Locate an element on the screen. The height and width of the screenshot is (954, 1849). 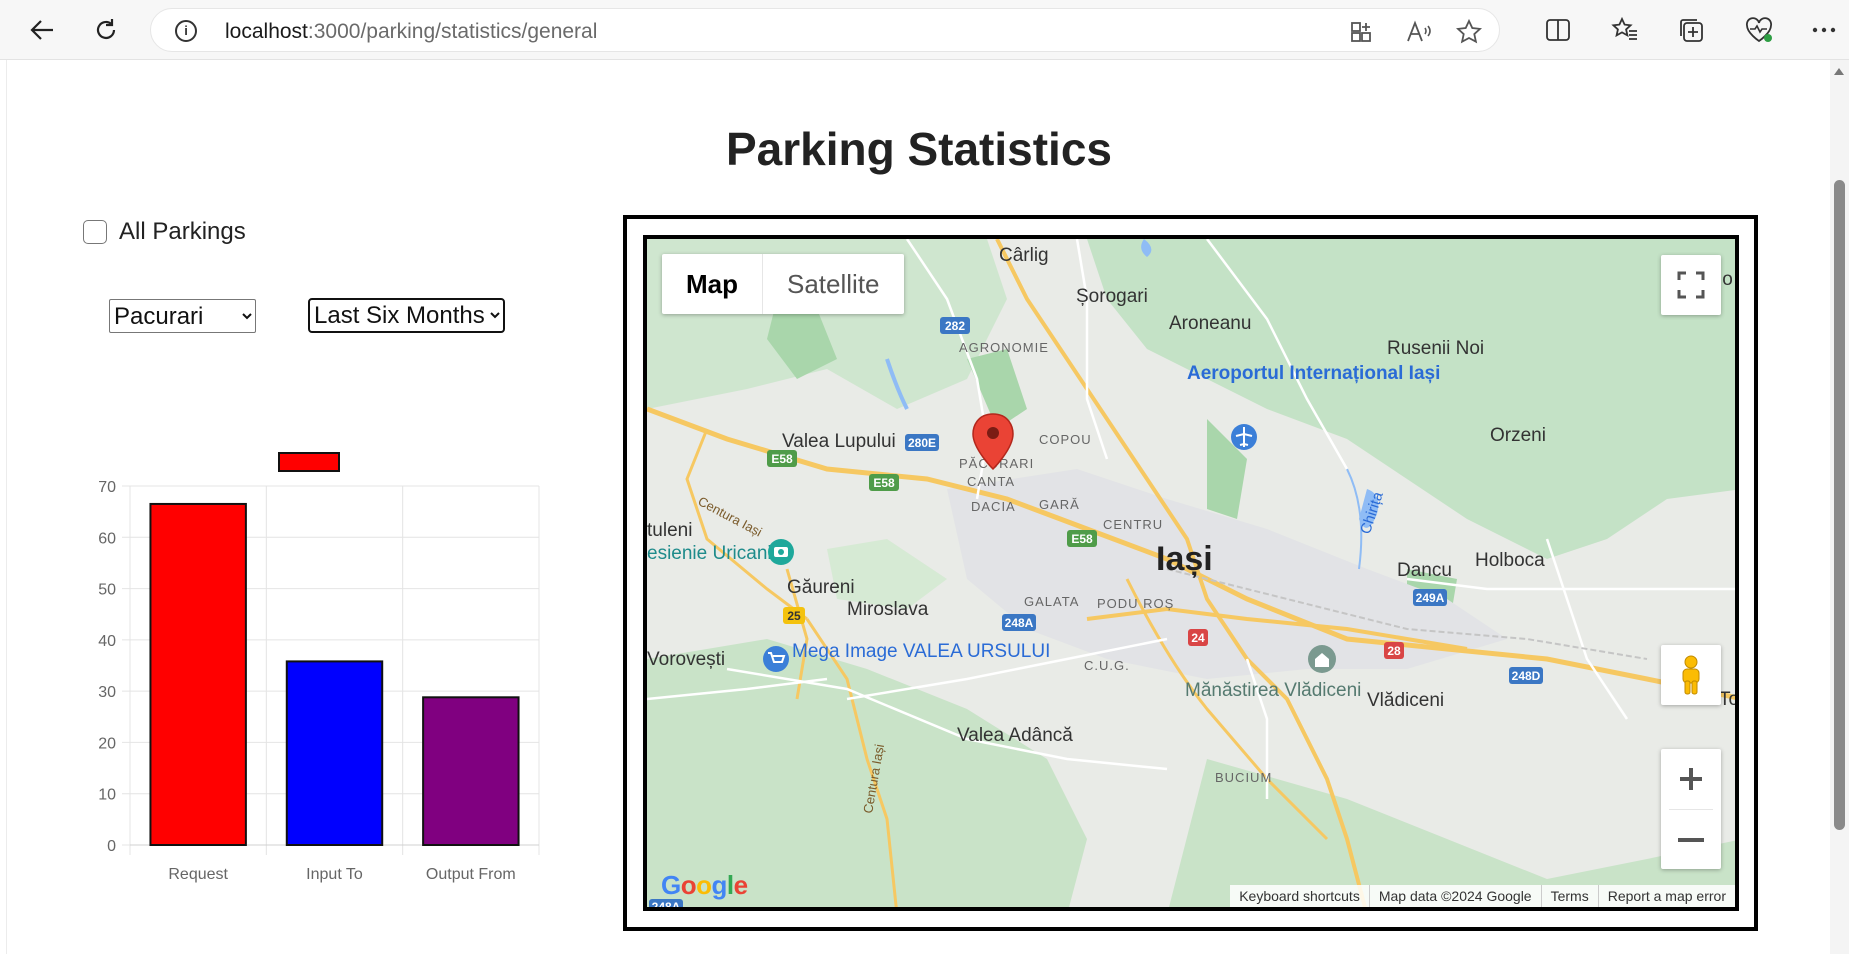
map-label-vladiceni: Vlădiceni is located at coordinates (1405, 700).